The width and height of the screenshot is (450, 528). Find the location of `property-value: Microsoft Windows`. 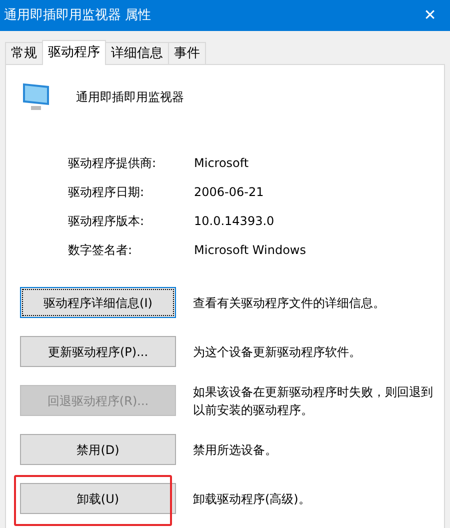

property-value: Microsoft Windows is located at coordinates (250, 250).